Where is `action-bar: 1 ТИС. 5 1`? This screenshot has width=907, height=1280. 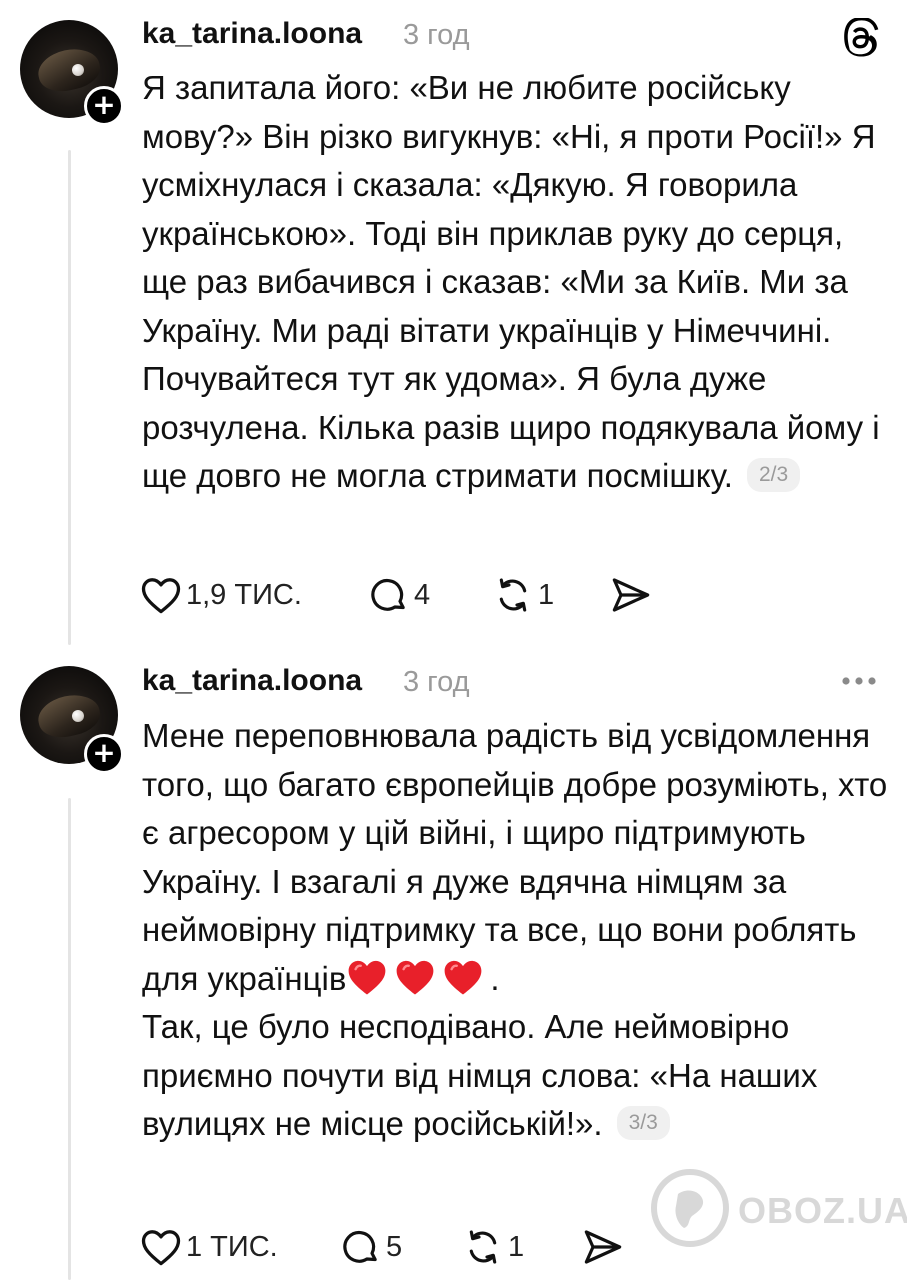
action-bar: 1 ТИС. 5 1 is located at coordinates (400, 1247).